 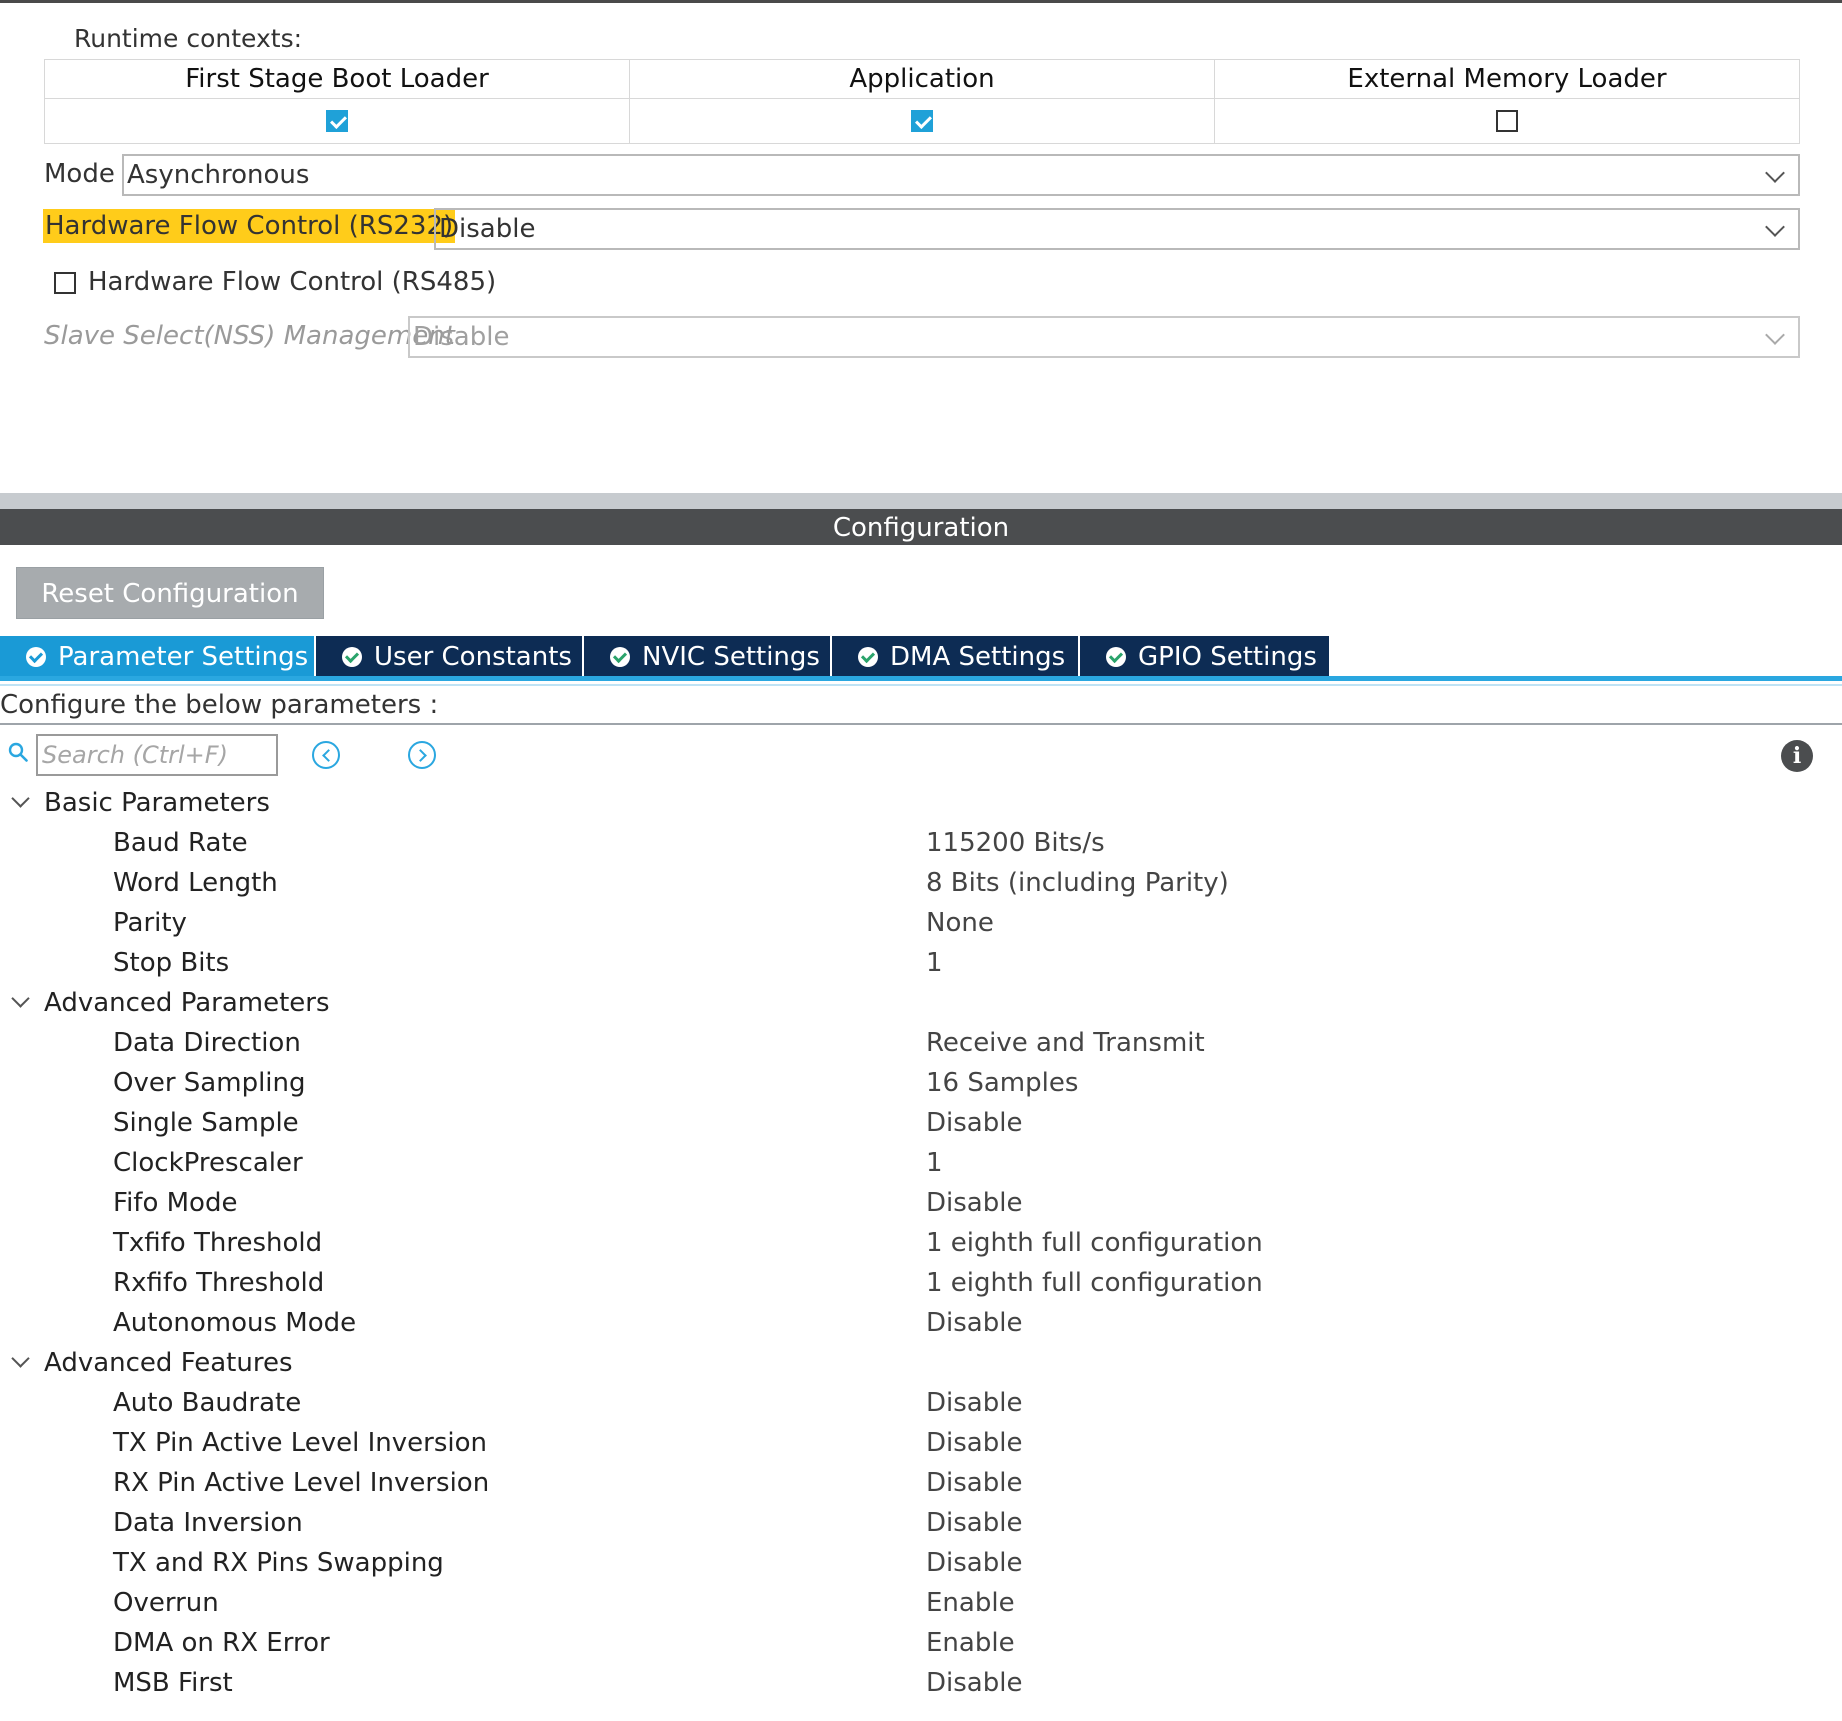 What do you see at coordinates (1015, 843) in the screenshot?
I see `param-value: 115200 Bits/s` at bounding box center [1015, 843].